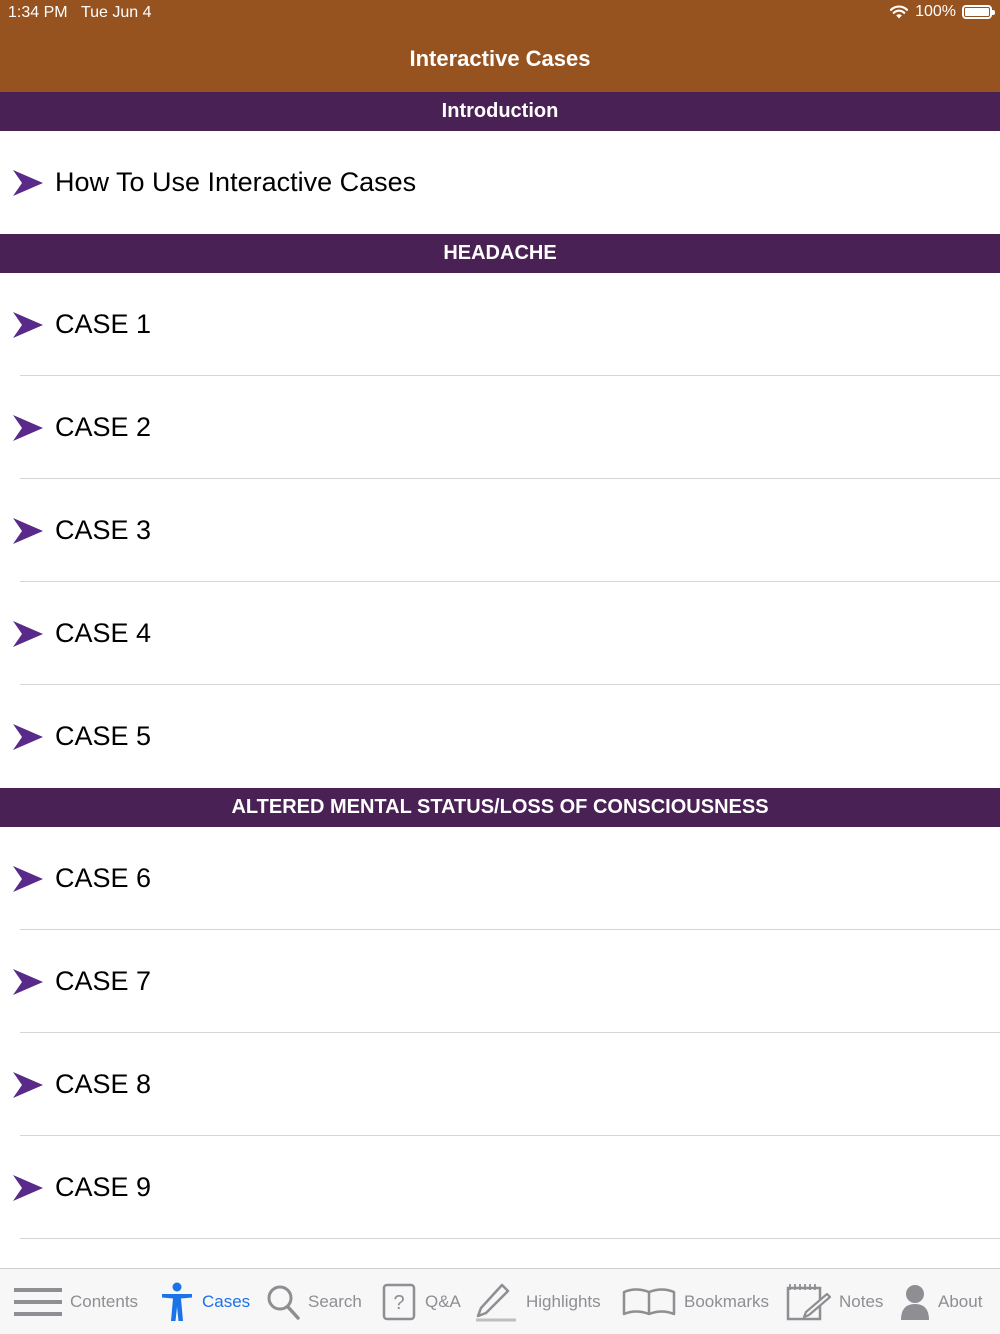  What do you see at coordinates (226, 1301) in the screenshot?
I see `tab-label: Cases` at bounding box center [226, 1301].